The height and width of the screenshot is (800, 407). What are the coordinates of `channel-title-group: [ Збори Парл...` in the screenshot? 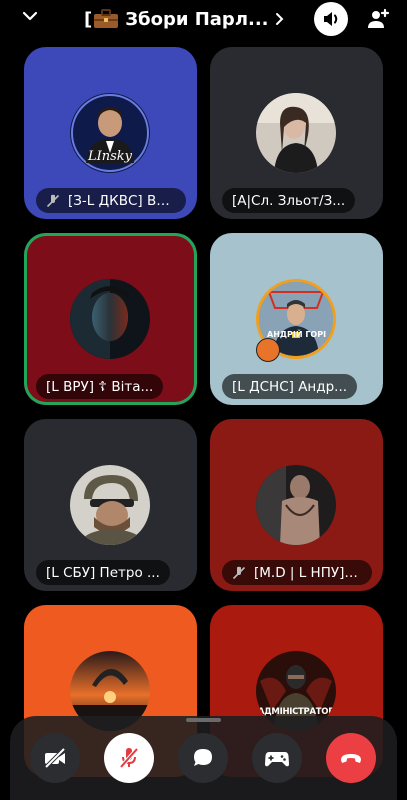 It's located at (184, 19).